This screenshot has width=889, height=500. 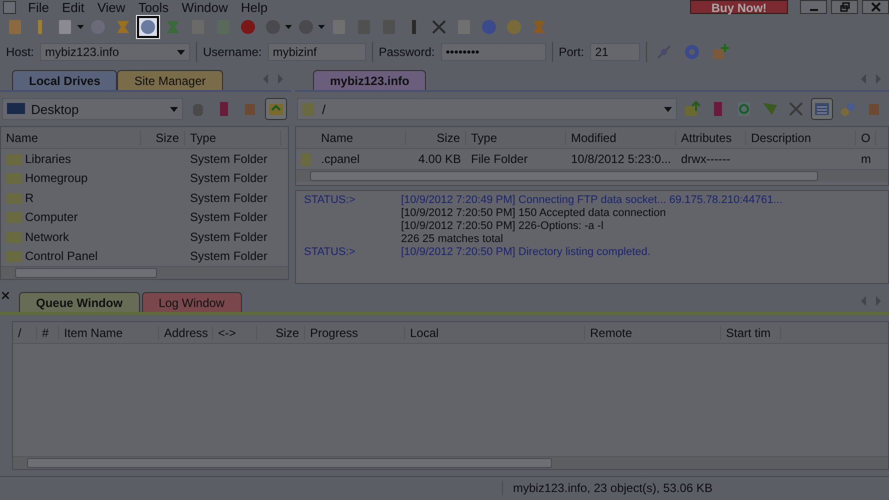 I want to click on password-label: Password:, so click(x=406, y=52).